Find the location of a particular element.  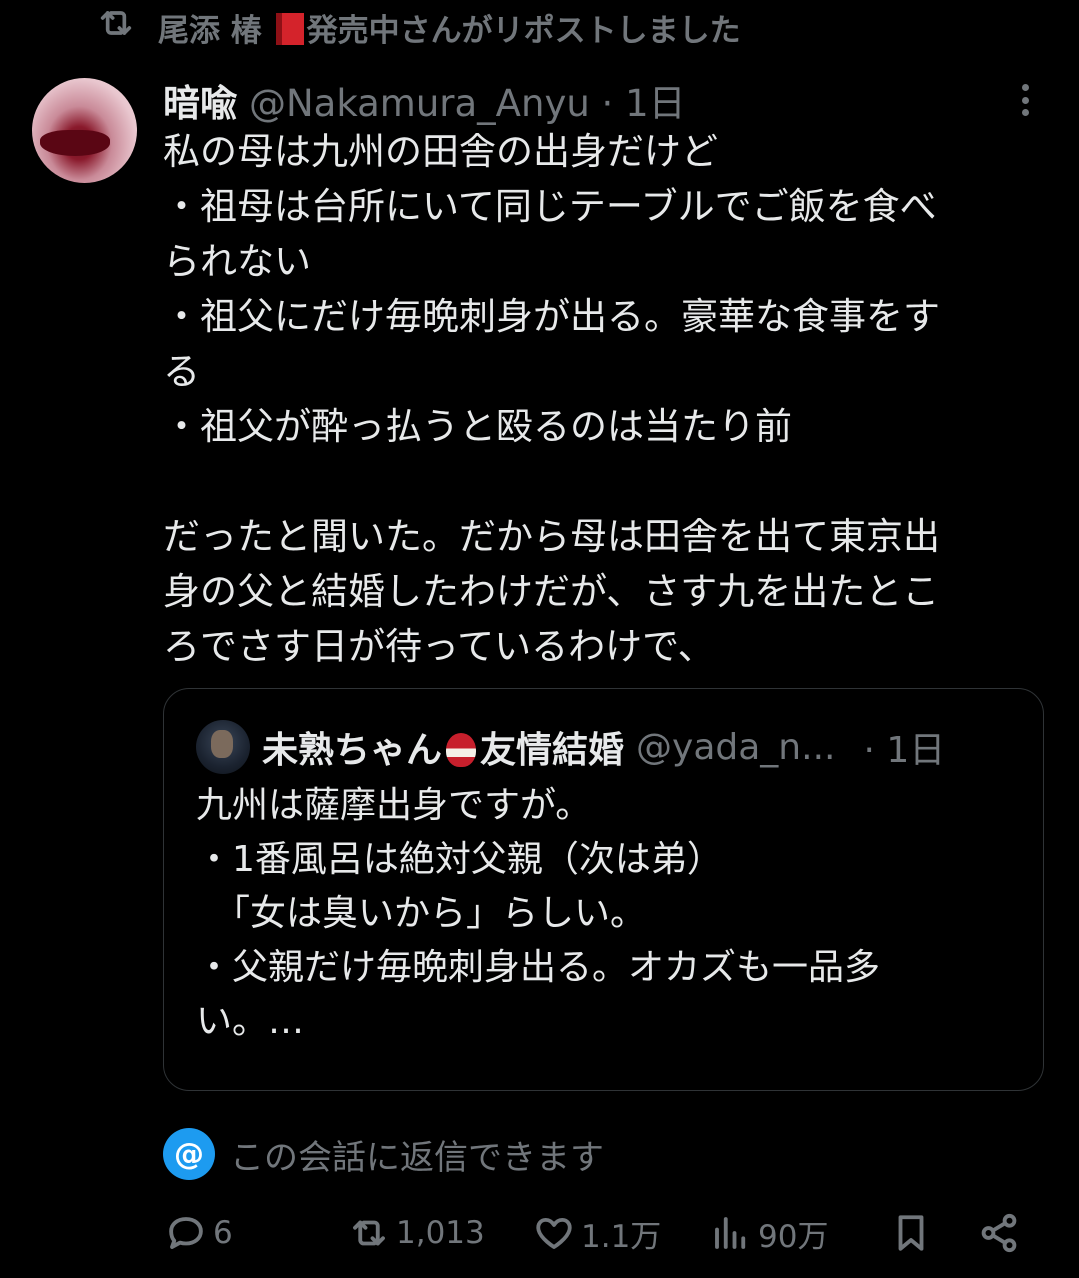

quote-time: · 1日 is located at coordinates (904, 750).